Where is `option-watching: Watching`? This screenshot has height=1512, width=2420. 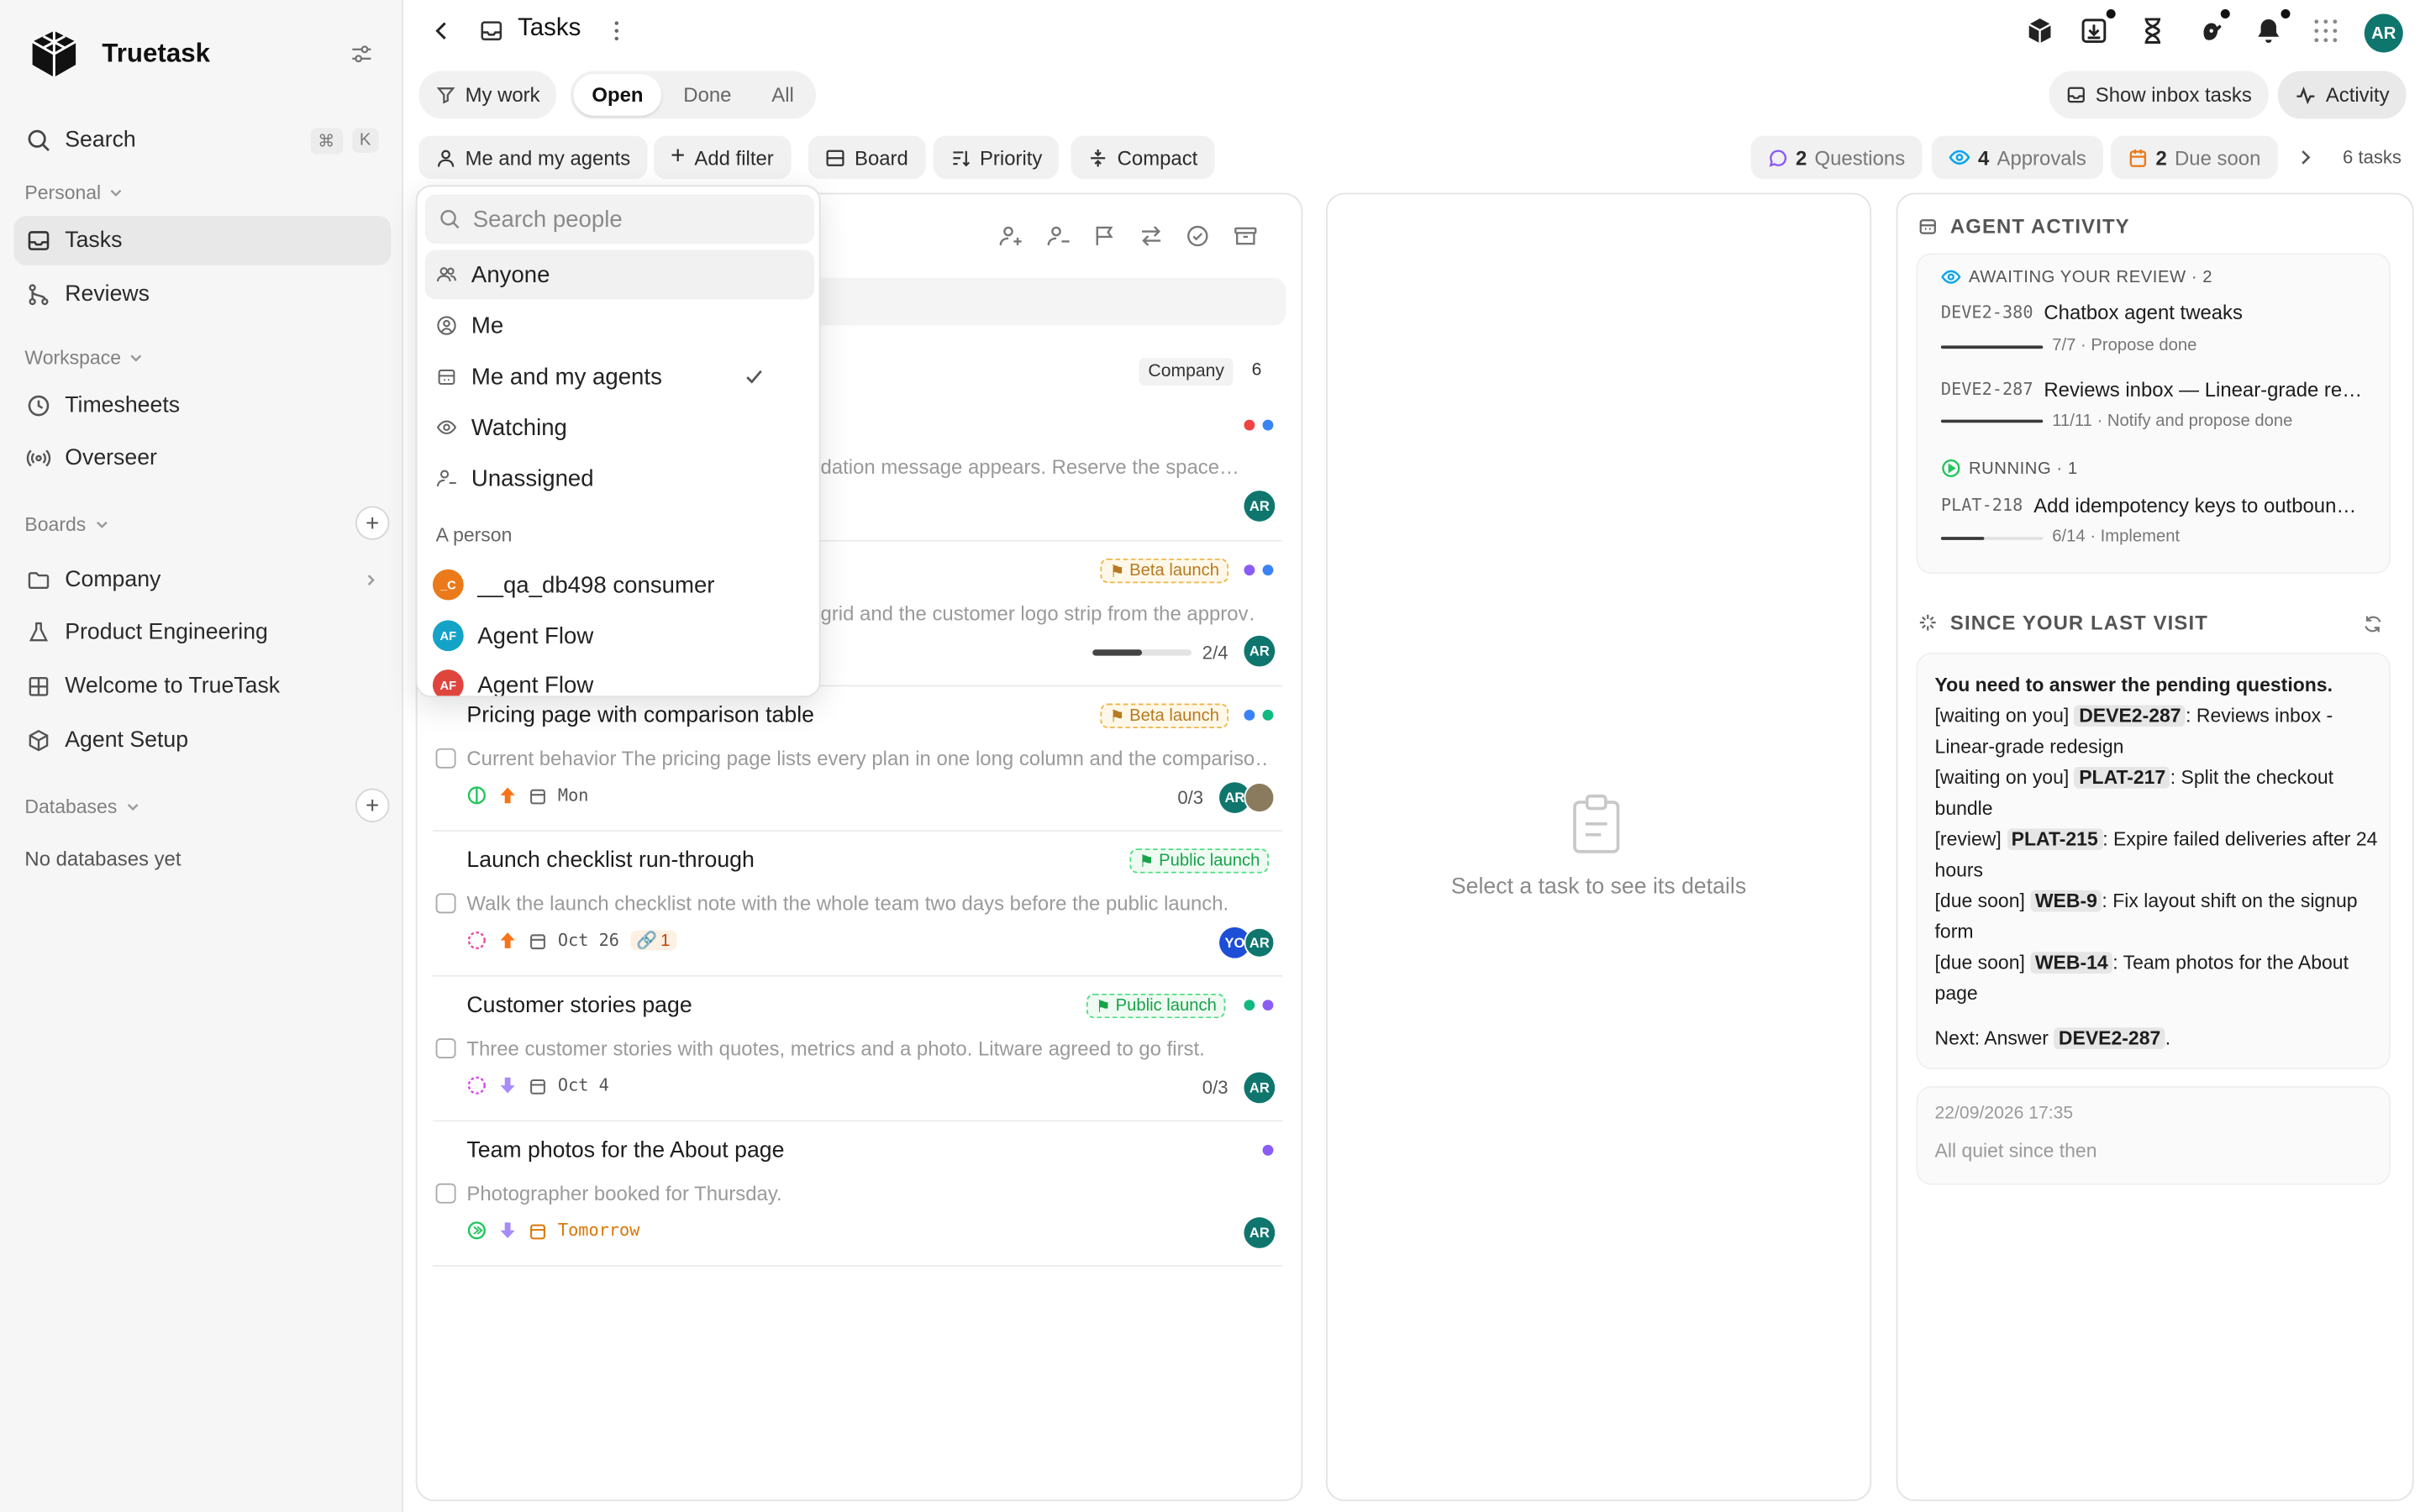 option-watching: Watching is located at coordinates (619, 427).